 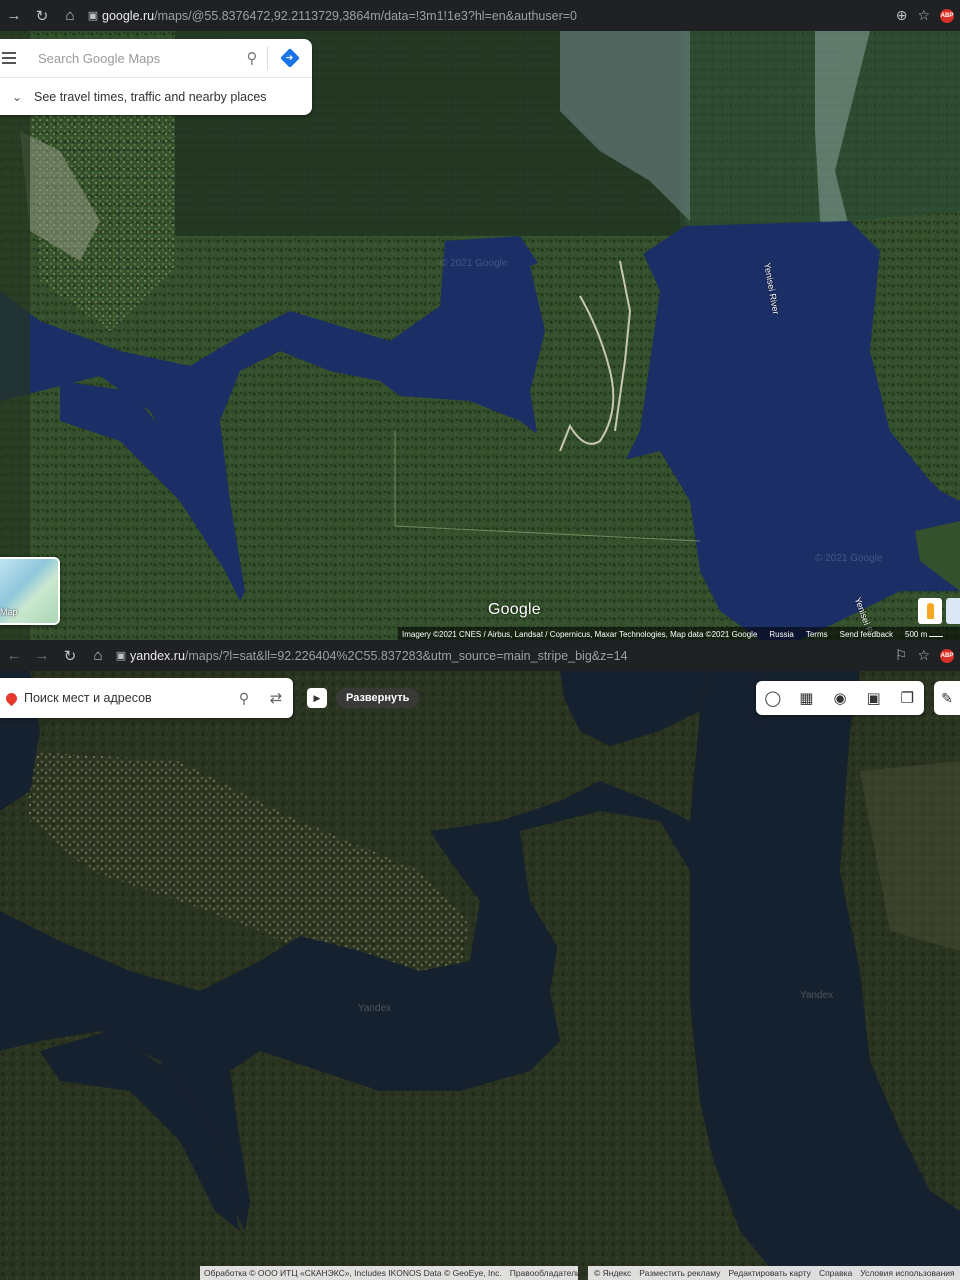 I want to click on hamburger-menu-icon, so click(x=17, y=58).